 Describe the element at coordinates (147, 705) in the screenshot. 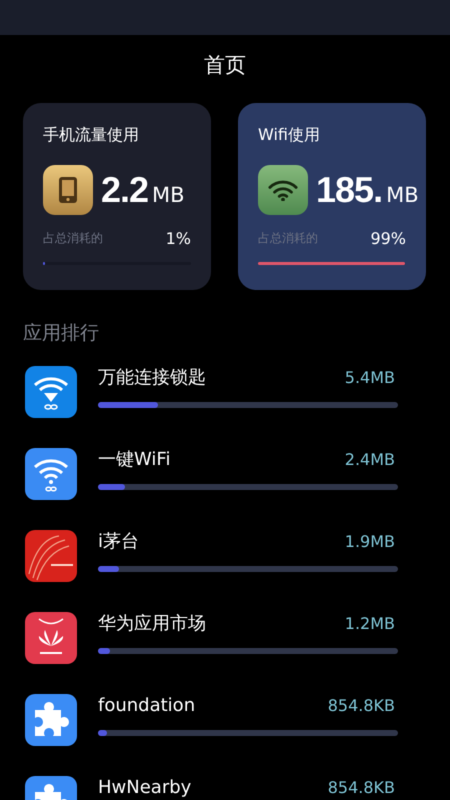

I see `app-name: foundation` at that location.